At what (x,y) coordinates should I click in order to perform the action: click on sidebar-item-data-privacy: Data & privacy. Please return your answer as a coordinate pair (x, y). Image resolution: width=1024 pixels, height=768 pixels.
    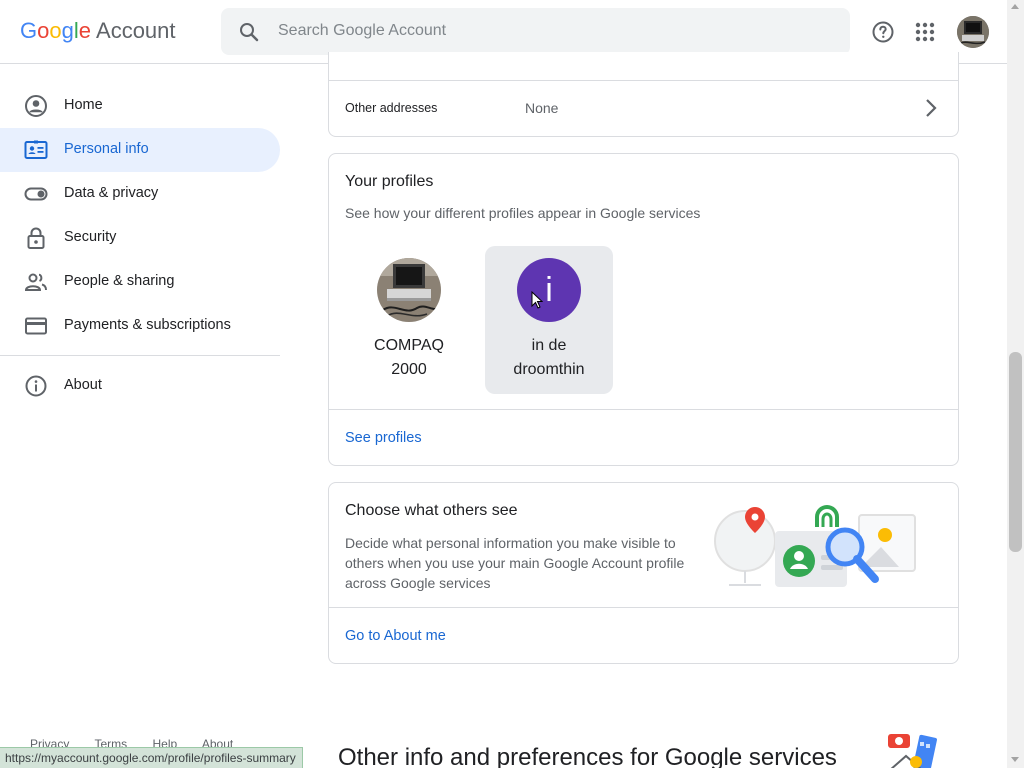
    Looking at the image, I should click on (140, 194).